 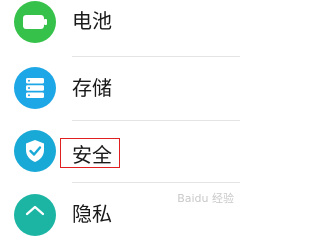 I want to click on settings-item-label: 电池, so click(x=92, y=21).